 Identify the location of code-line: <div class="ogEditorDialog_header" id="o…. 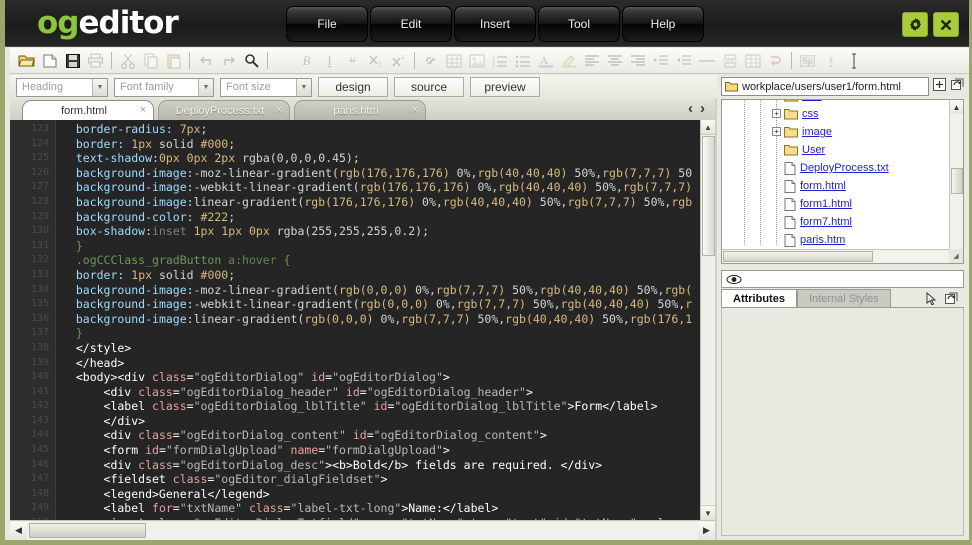
(388, 392).